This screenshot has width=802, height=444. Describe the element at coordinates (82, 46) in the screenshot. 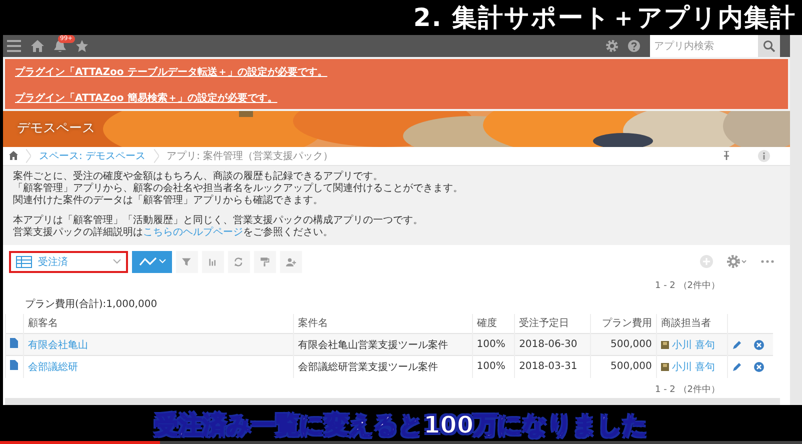

I see `star-icon` at that location.